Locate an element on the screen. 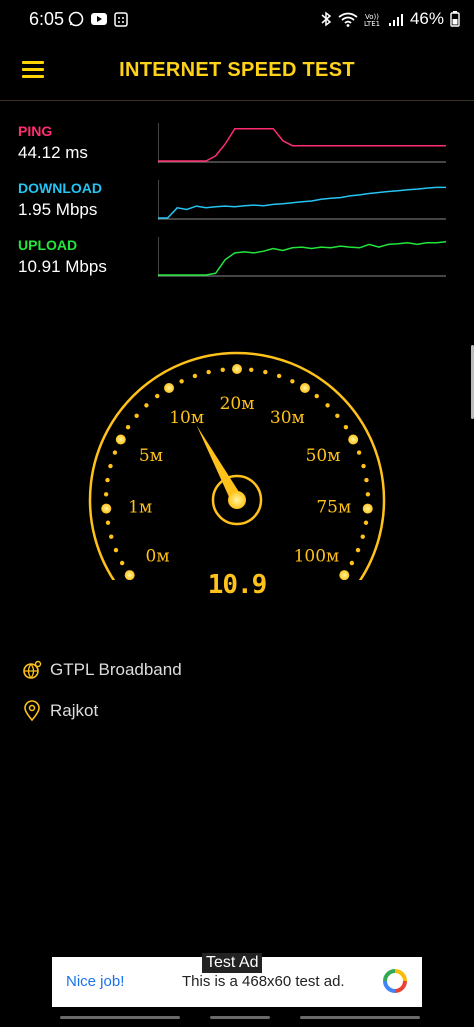  download-metric: DOWNLOAD 1.95 Mbps is located at coordinates (238, 206).